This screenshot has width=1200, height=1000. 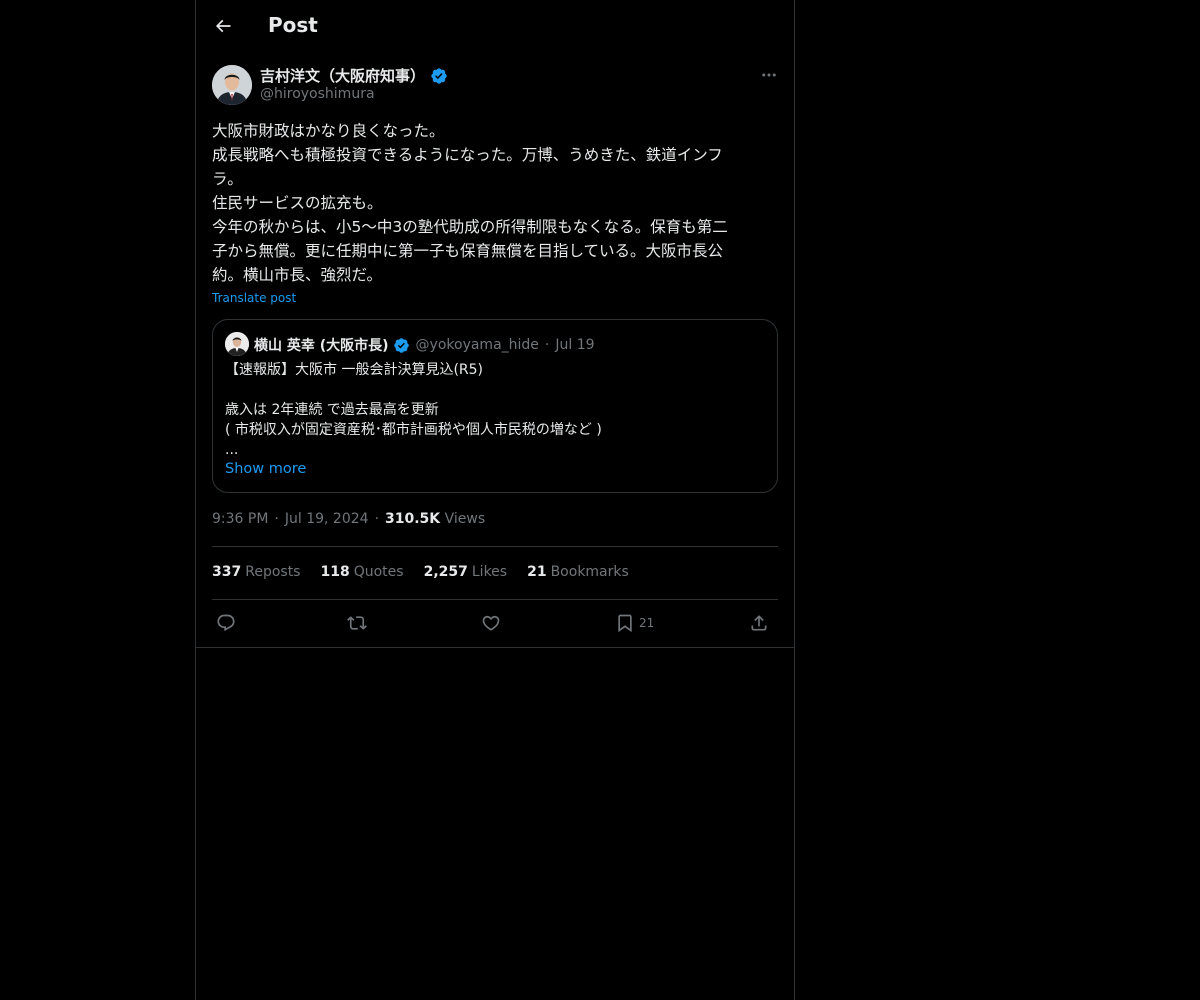 What do you see at coordinates (297, 275) in the screenshot?
I see `post-text-line: 約。横山市長、強烈だ。` at bounding box center [297, 275].